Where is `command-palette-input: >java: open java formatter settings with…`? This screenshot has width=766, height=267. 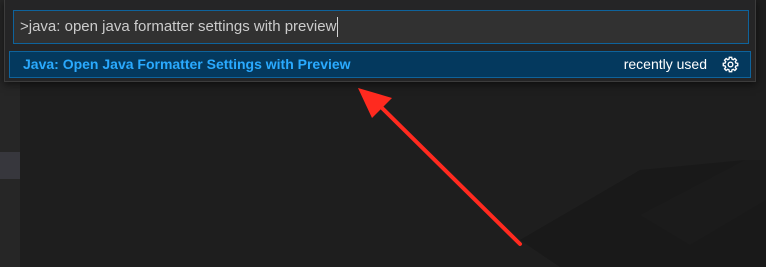 command-palette-input: >java: open java formatter settings with… is located at coordinates (381, 27).